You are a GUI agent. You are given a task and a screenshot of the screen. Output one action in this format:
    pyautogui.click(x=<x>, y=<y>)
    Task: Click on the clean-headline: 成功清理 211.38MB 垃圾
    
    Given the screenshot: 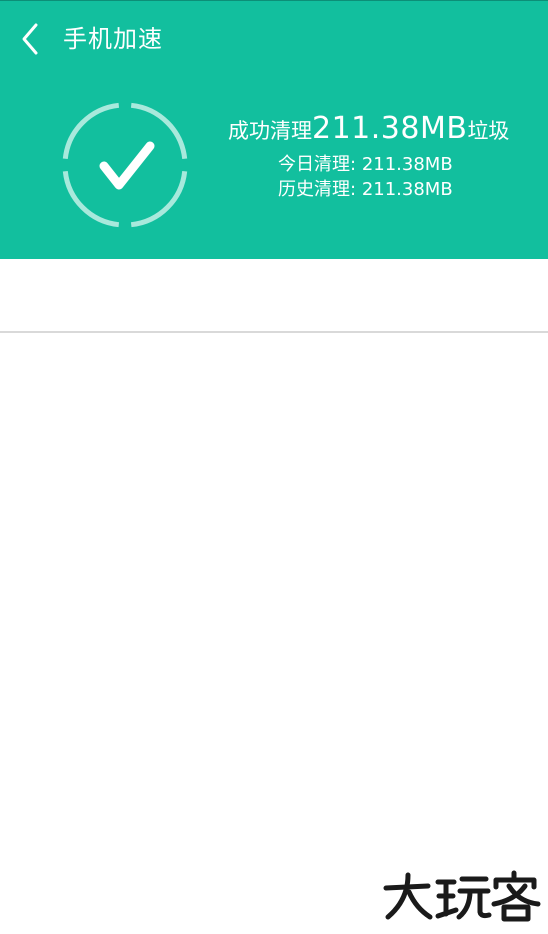 What is the action you would take?
    pyautogui.click(x=378, y=128)
    